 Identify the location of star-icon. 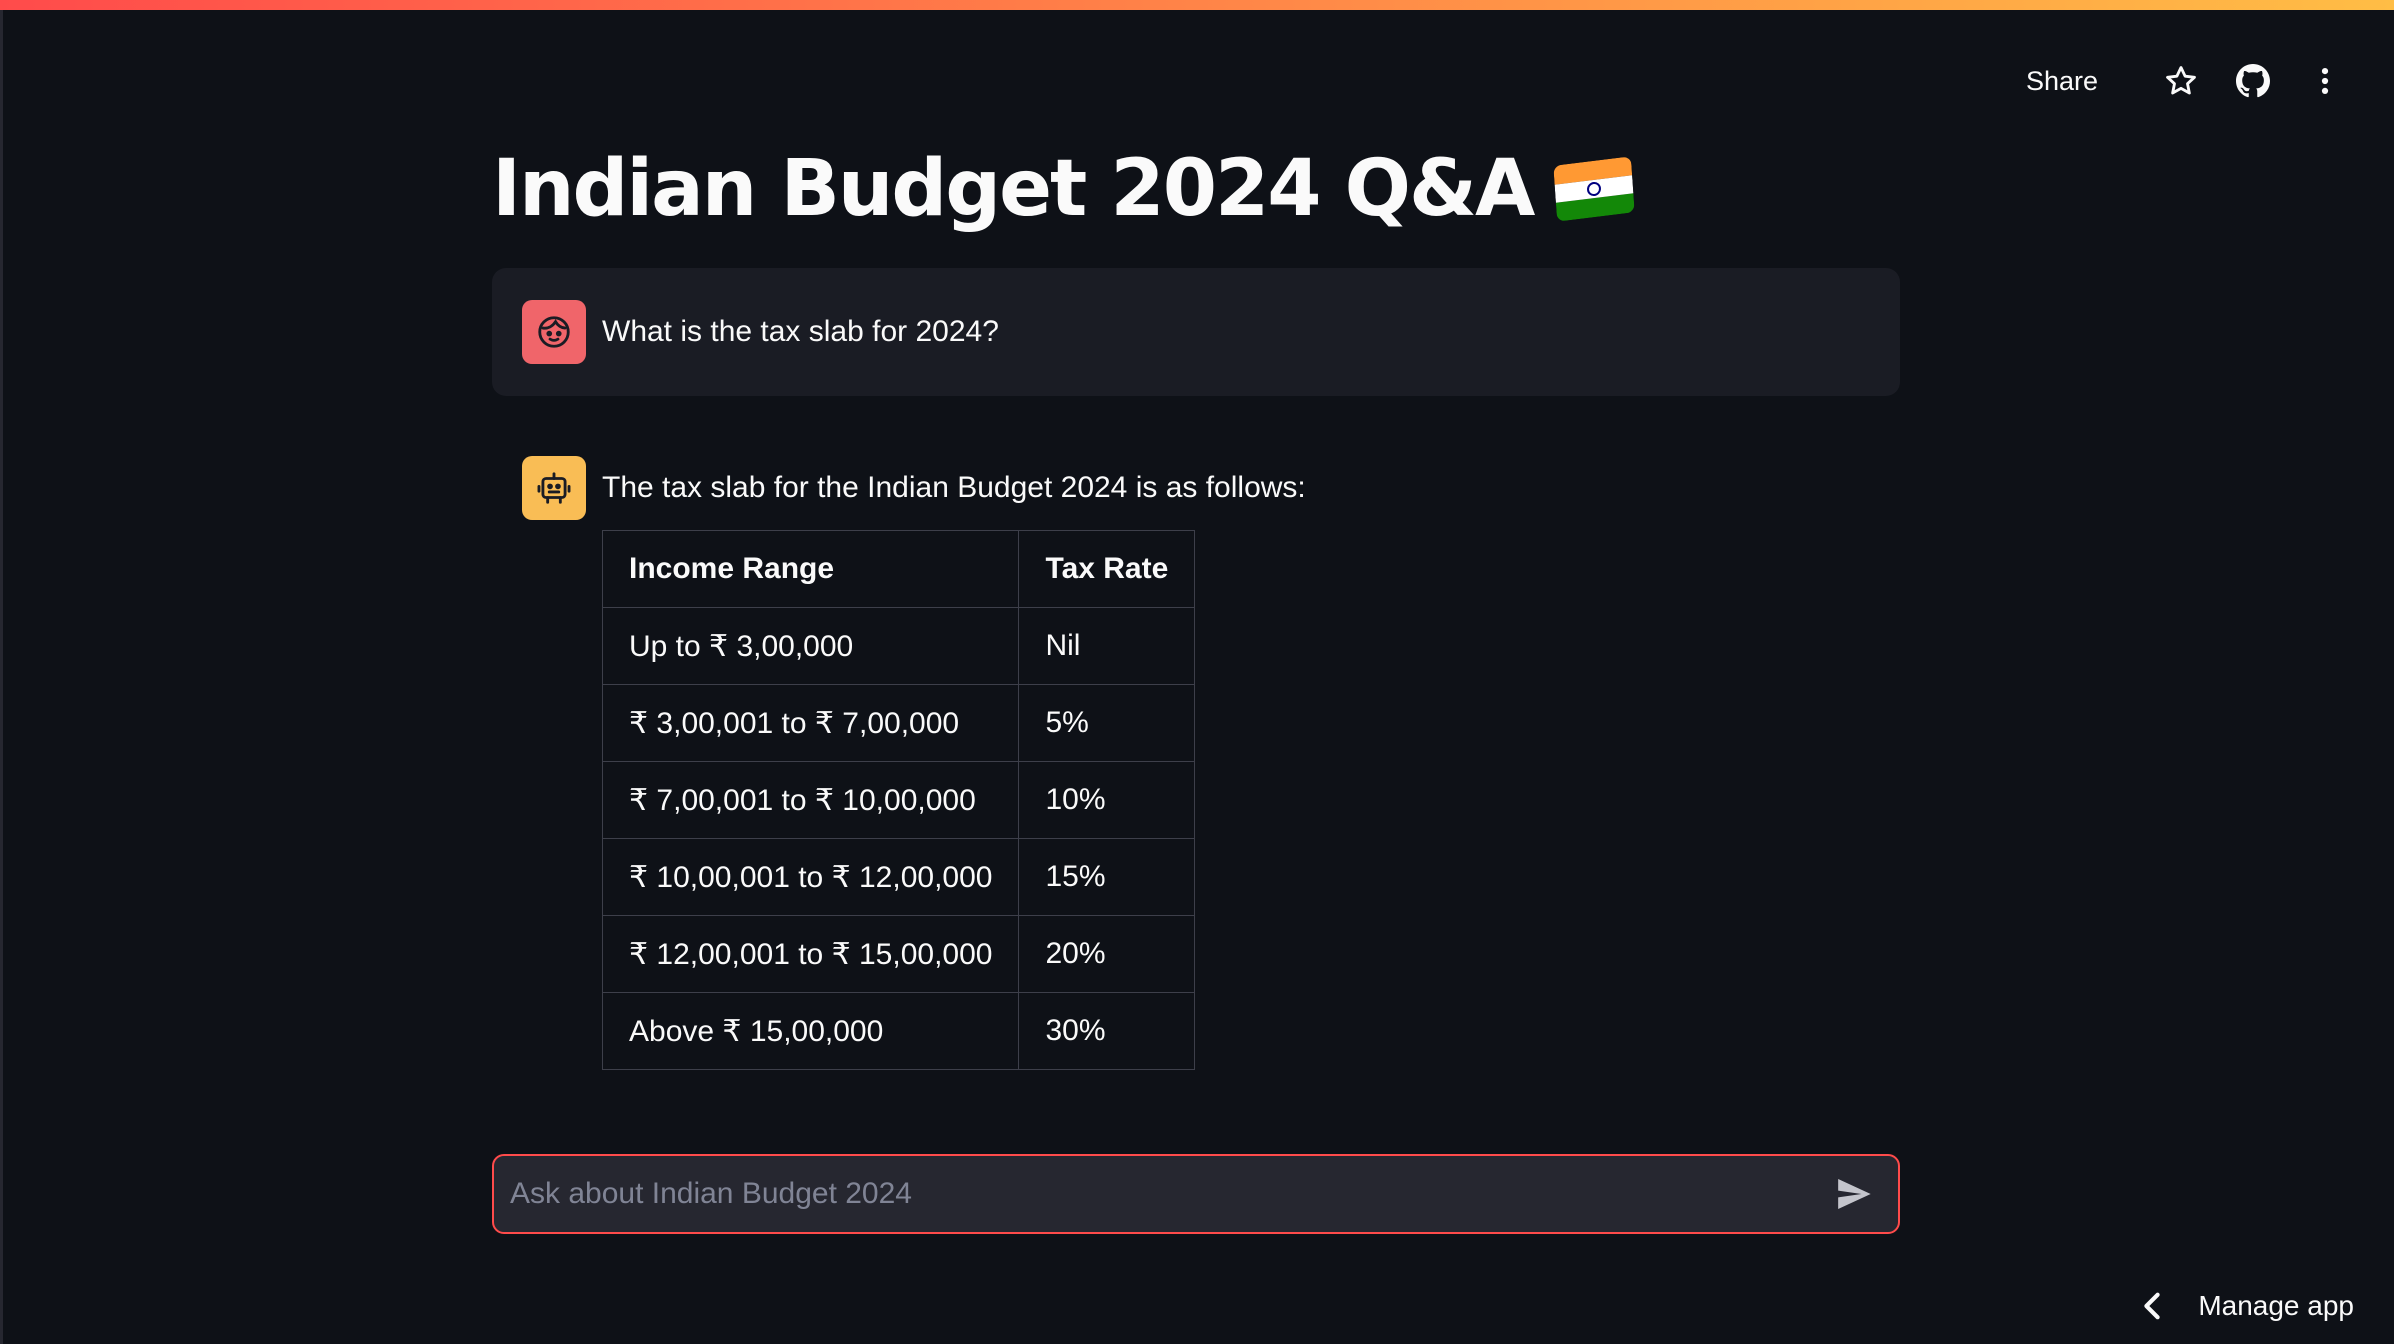
(2181, 81).